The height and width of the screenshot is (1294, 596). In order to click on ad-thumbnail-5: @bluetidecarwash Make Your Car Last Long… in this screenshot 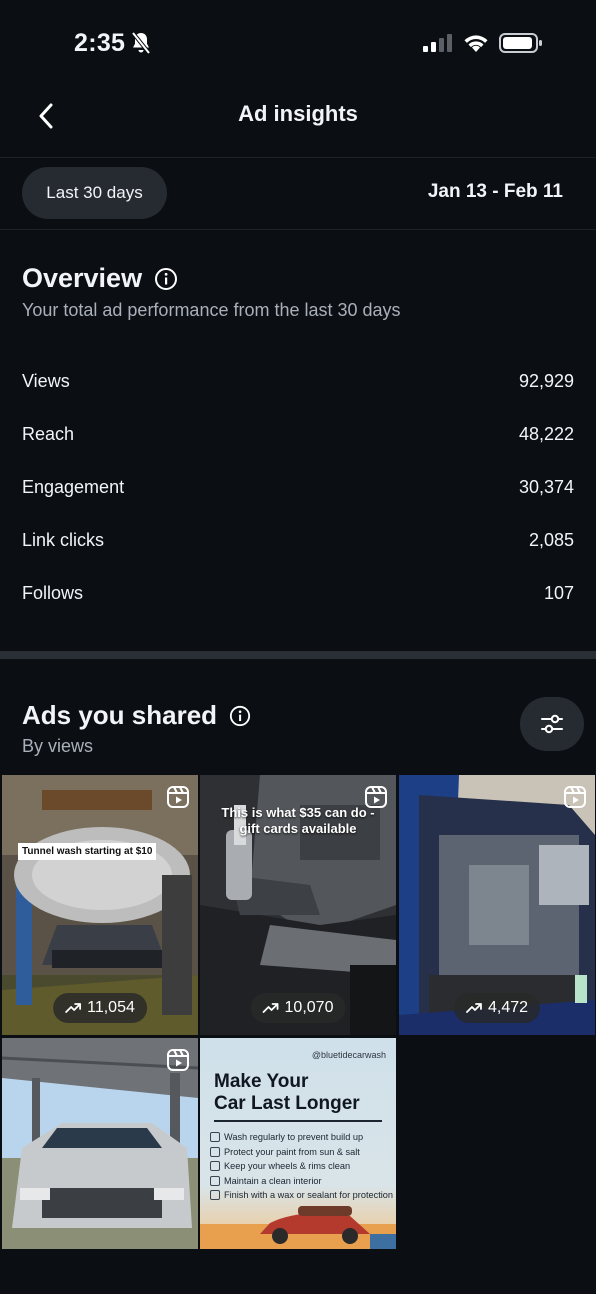, I will do `click(298, 1143)`.